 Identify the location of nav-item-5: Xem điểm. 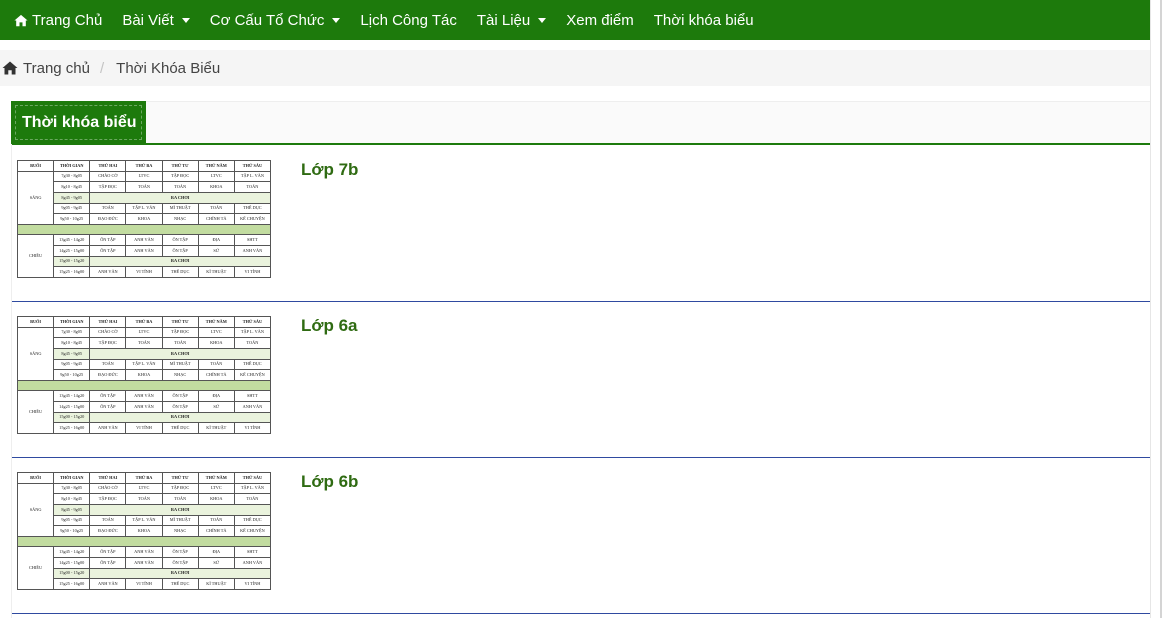
(600, 20).